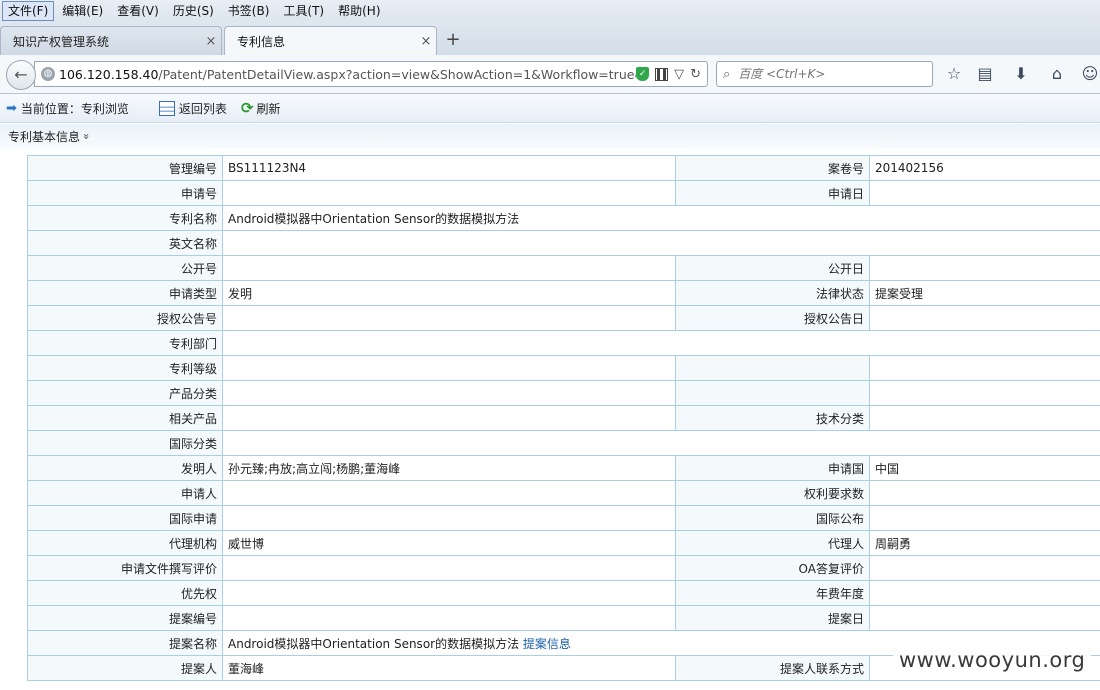  Describe the element at coordinates (125, 193) in the screenshot. I see `field-label: 申请号` at that location.